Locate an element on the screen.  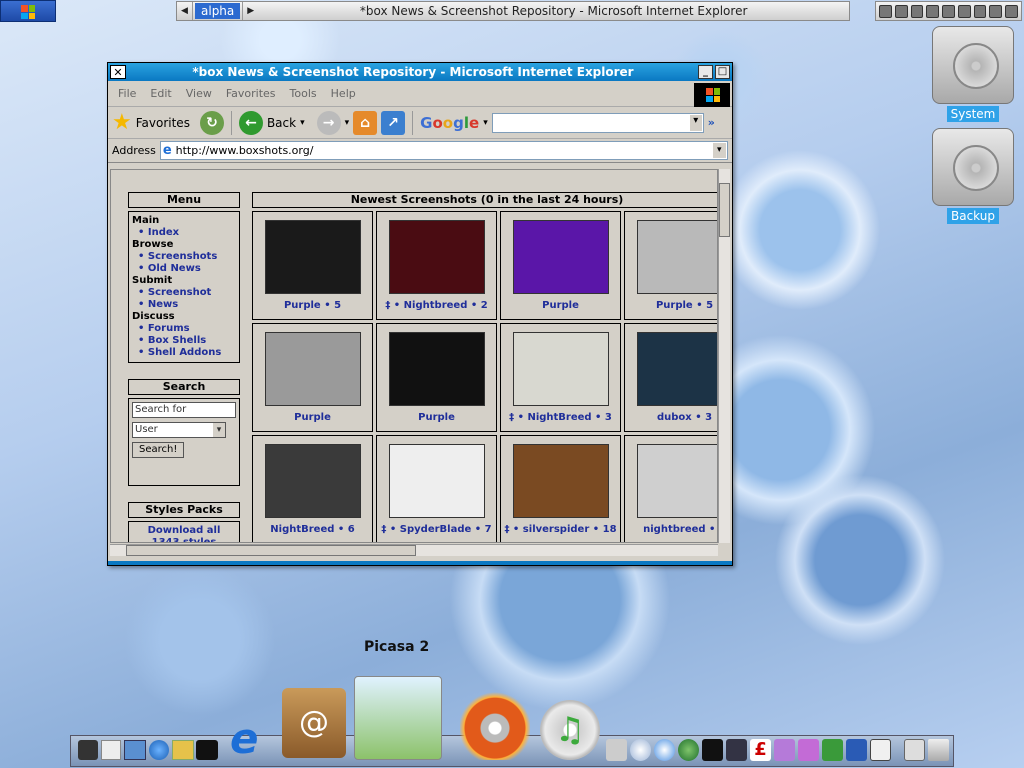
google-toolbar-logo: Google is located at coordinates (449, 123).